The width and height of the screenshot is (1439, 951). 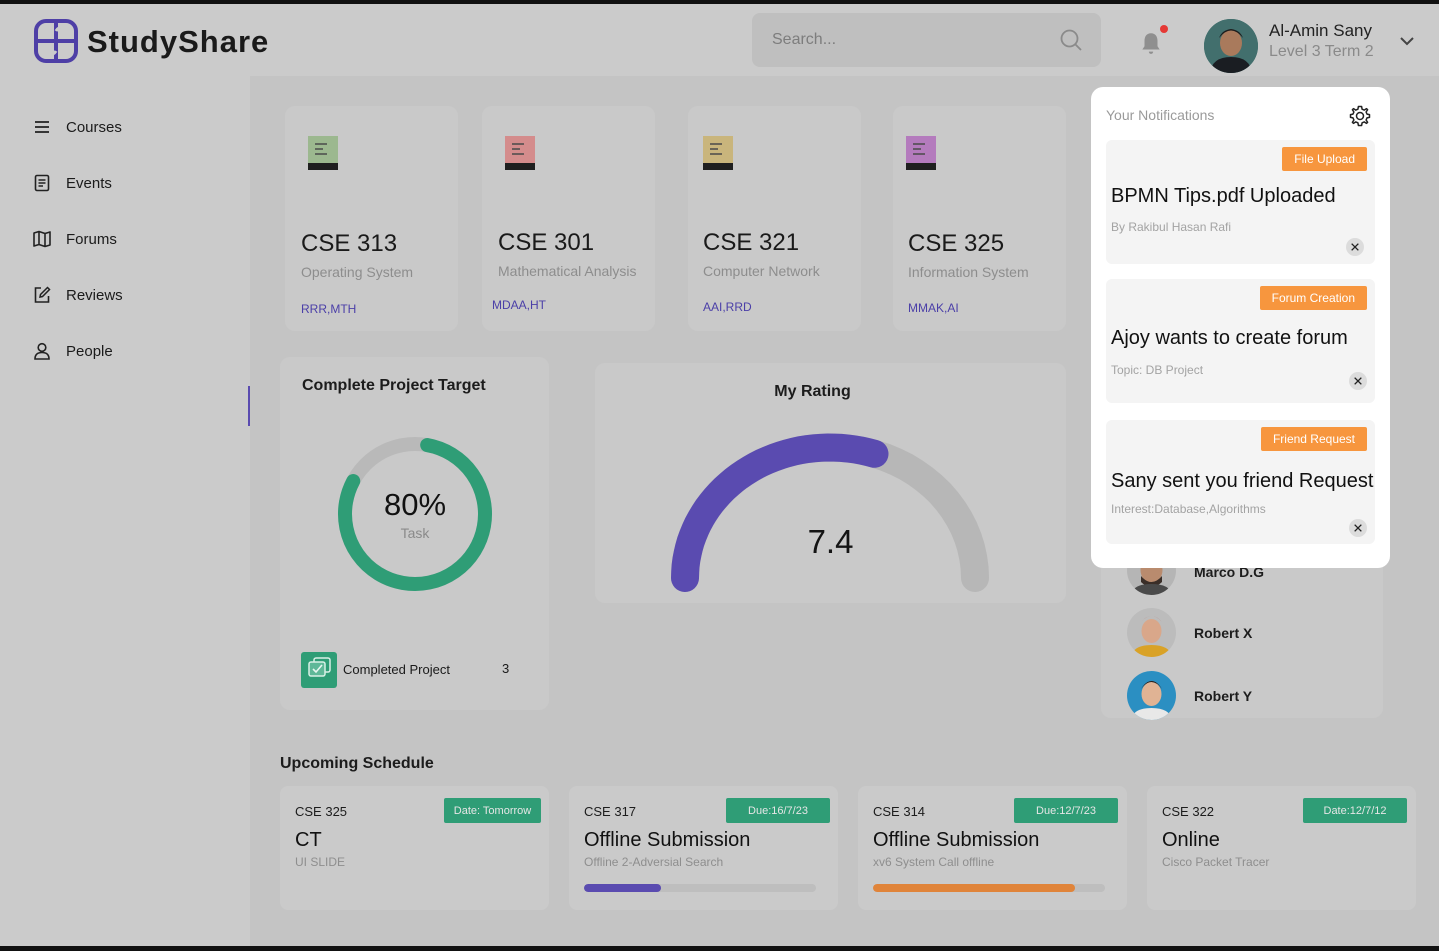 What do you see at coordinates (830, 512) in the screenshot?
I see `rating-gauge` at bounding box center [830, 512].